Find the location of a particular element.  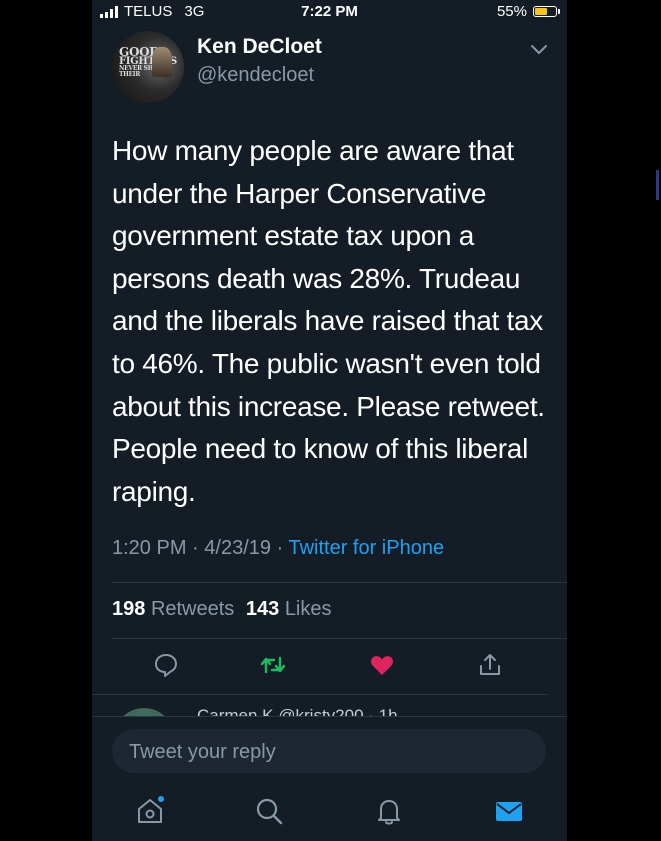

clock: 7:22 PM is located at coordinates (329, 11).